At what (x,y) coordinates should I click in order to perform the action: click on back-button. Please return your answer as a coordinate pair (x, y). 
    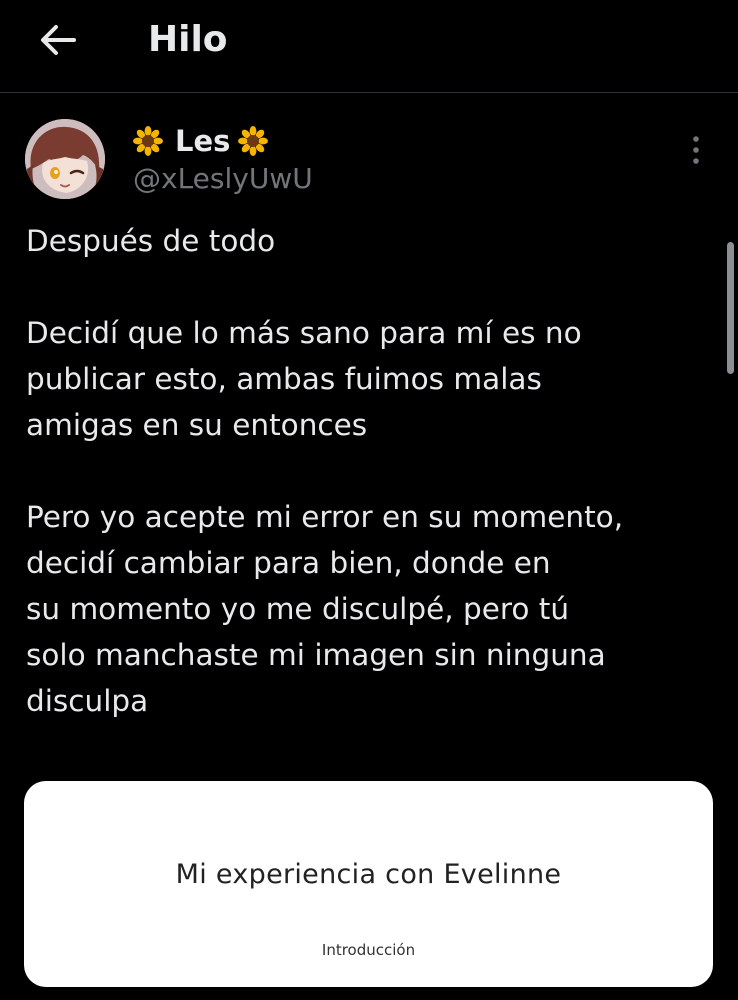
    Looking at the image, I should click on (58, 40).